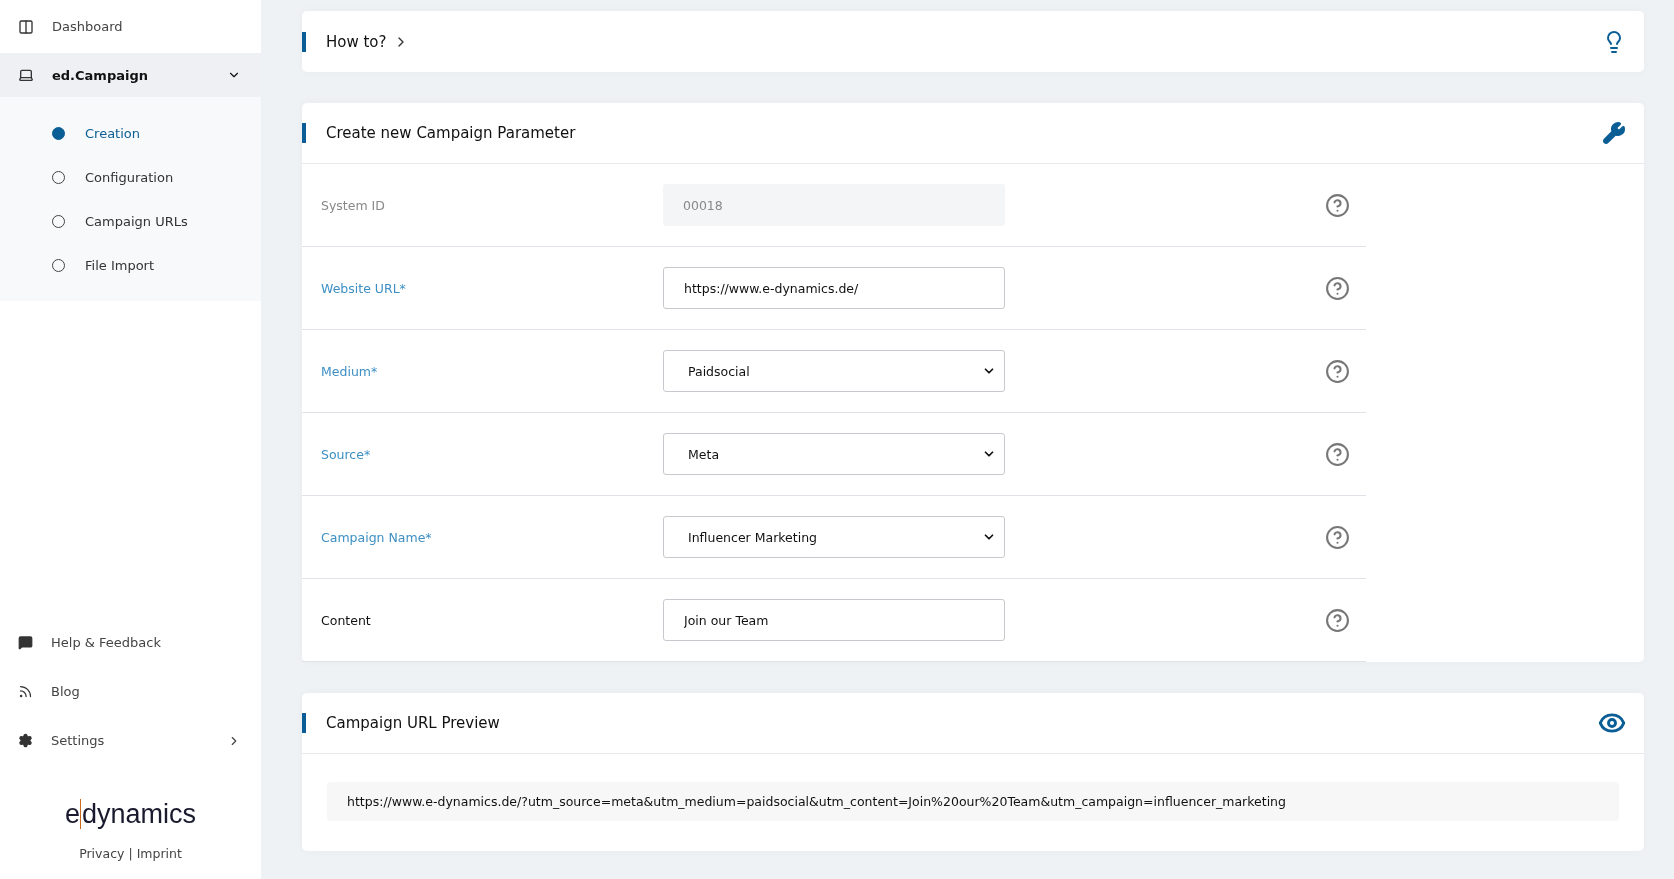 The height and width of the screenshot is (879, 1674). I want to click on dropdown: Paidsocial, so click(834, 371).